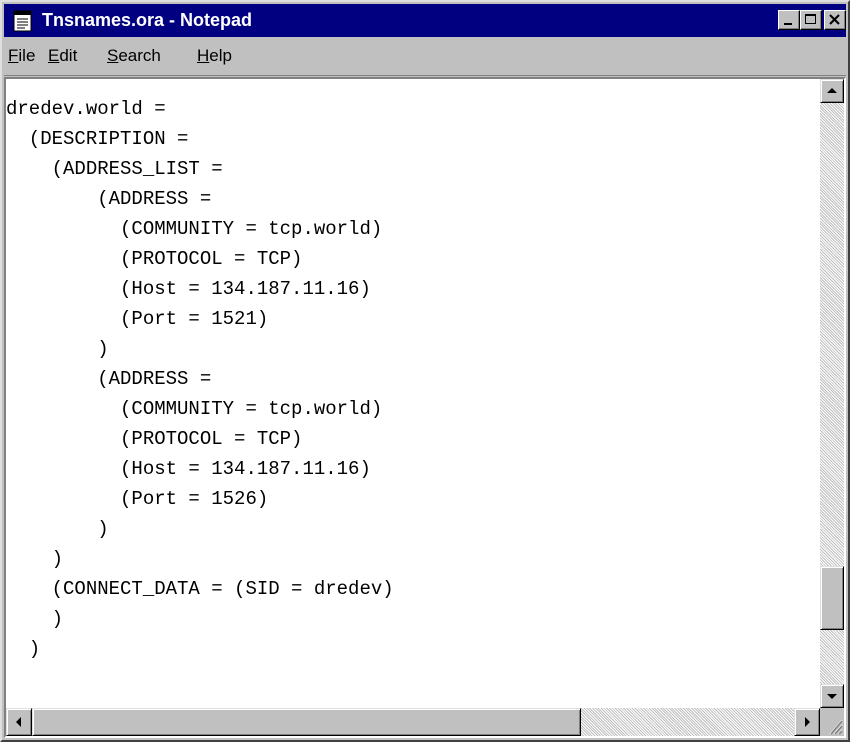 This screenshot has width=850, height=742. What do you see at coordinates (137, 499) in the screenshot?
I see `text-line: (Port = 1526)` at bounding box center [137, 499].